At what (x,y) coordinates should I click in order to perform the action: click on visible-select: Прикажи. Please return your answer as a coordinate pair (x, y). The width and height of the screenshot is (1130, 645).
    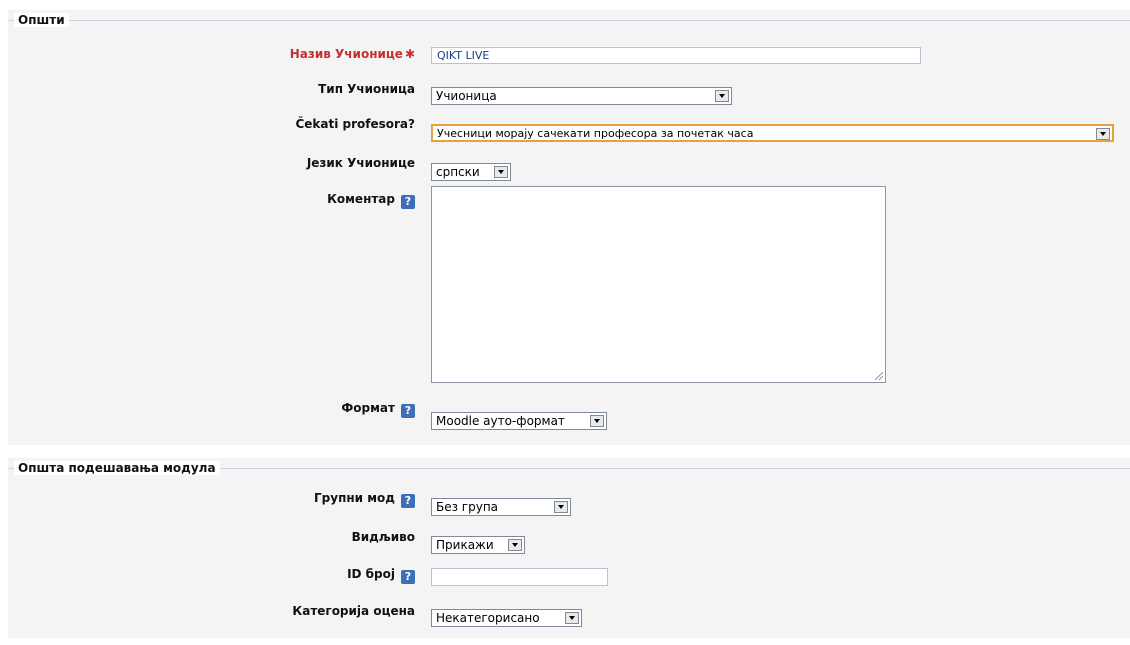
    Looking at the image, I should click on (478, 545).